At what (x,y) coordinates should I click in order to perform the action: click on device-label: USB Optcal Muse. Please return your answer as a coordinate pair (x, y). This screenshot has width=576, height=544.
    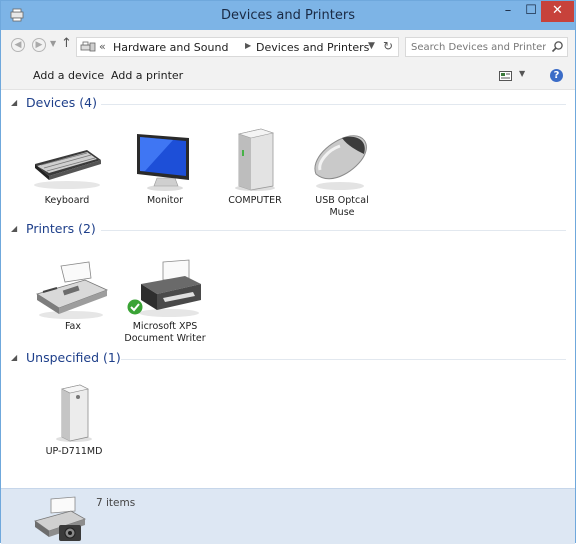
    Looking at the image, I should click on (342, 206).